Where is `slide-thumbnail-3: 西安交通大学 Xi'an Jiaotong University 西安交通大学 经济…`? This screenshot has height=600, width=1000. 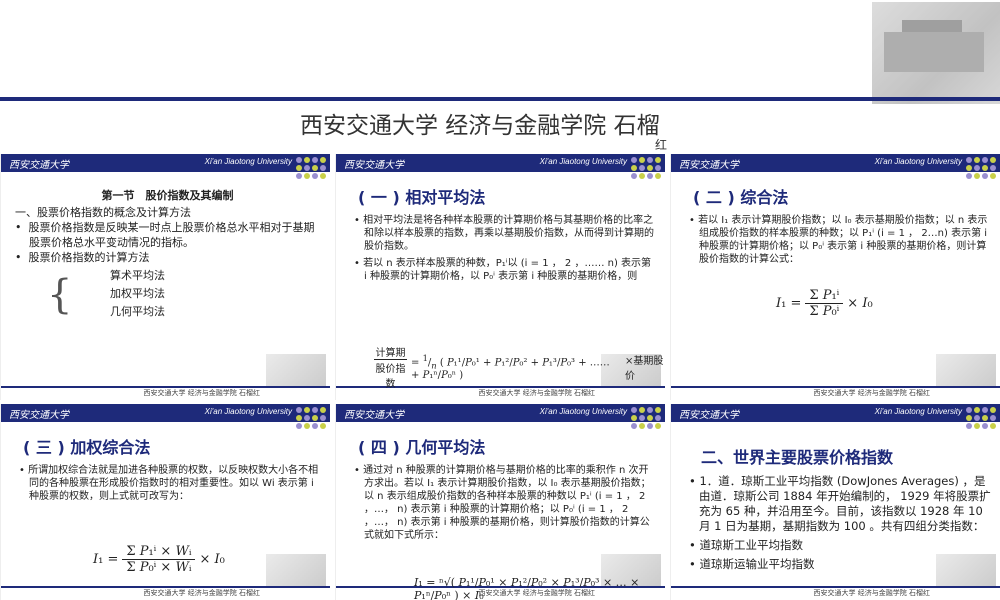
slide-thumbnail-3: 西安交通大学 Xi'an Jiaotong University 西安交通大学 经济… is located at coordinates (835, 277).